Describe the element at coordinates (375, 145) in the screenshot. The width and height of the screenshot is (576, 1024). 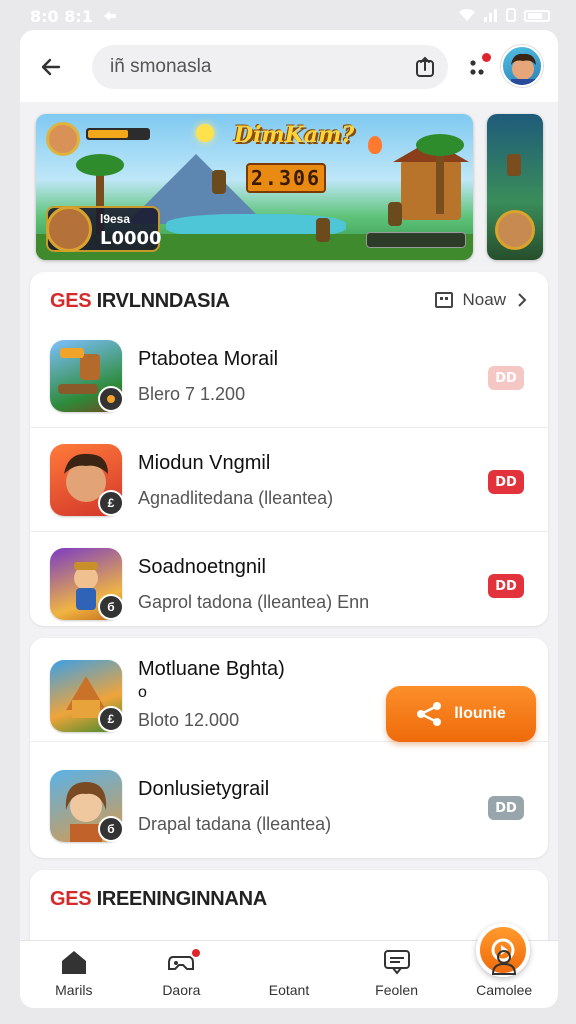
I see `balloon-icon` at that location.